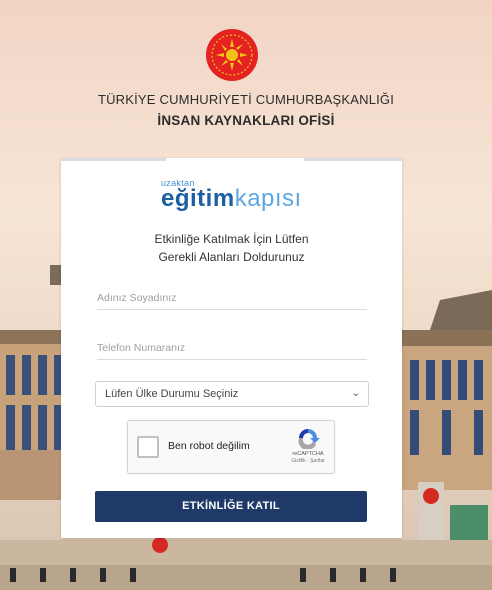 This screenshot has width=492, height=590. Describe the element at coordinates (198, 198) in the screenshot. I see `logo-bold-text: eğitim` at that location.